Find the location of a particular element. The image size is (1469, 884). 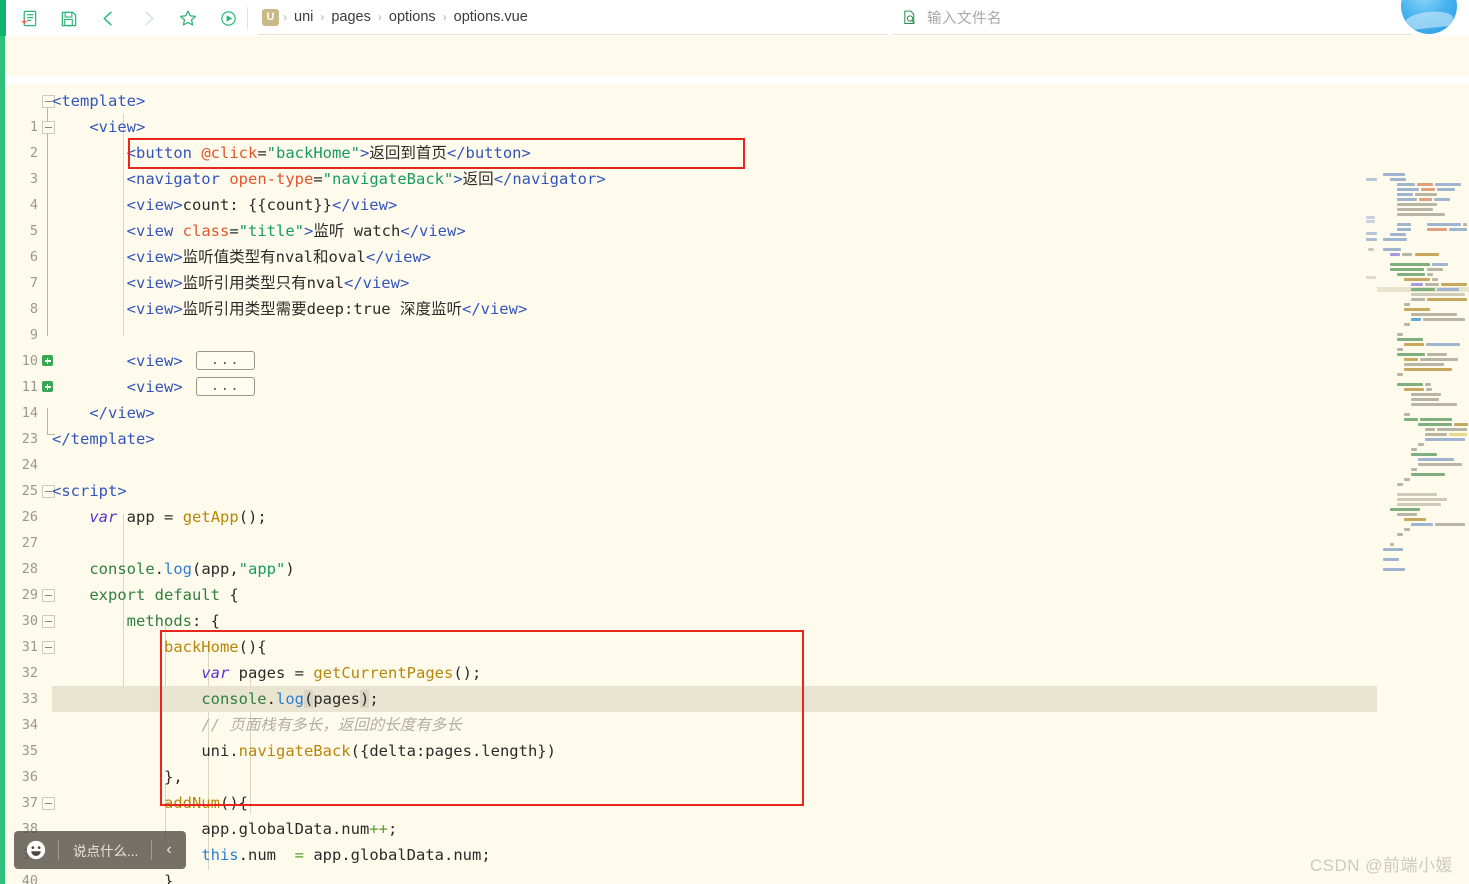

line-text: console.log(app,"app") is located at coordinates (192, 569).